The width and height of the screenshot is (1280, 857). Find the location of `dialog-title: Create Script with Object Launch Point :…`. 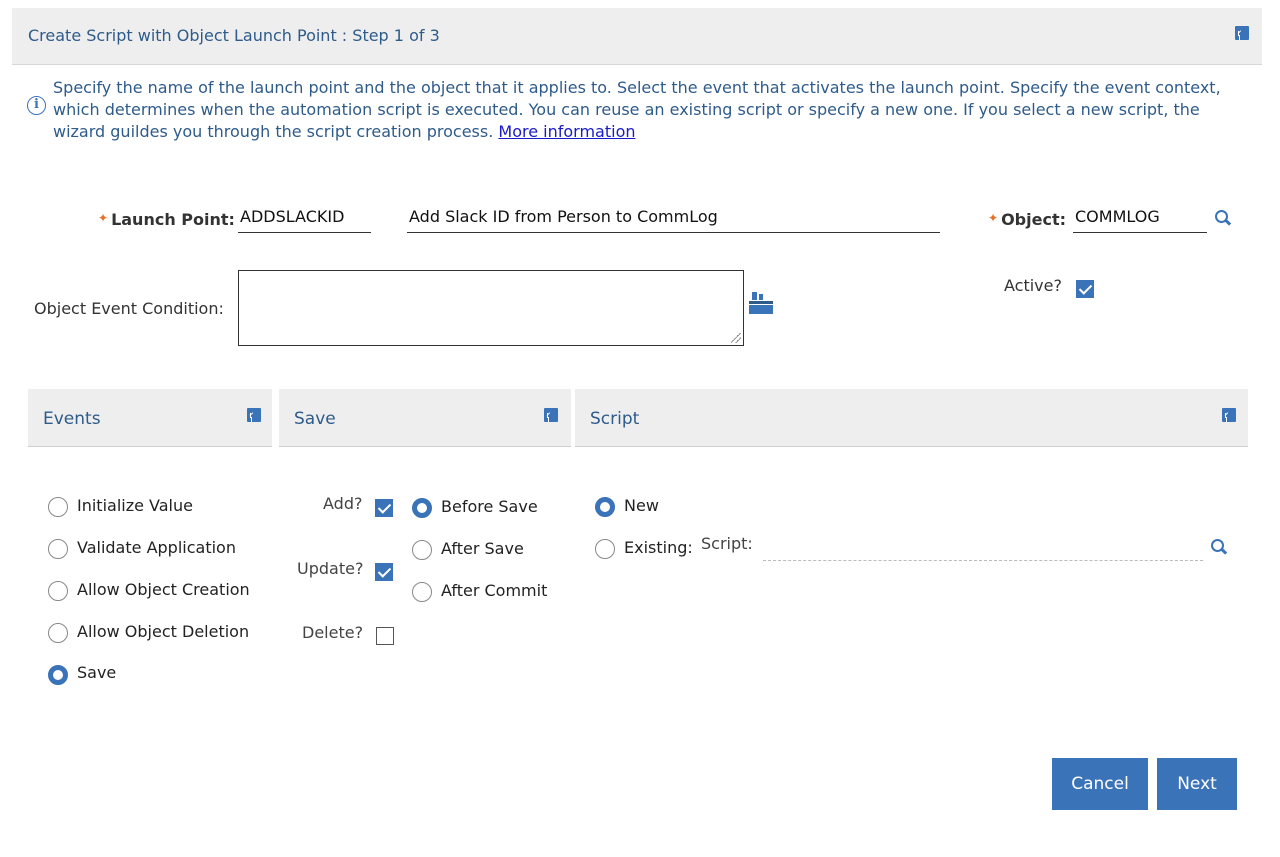

dialog-title: Create Script with Object Launch Point :… is located at coordinates (234, 35).